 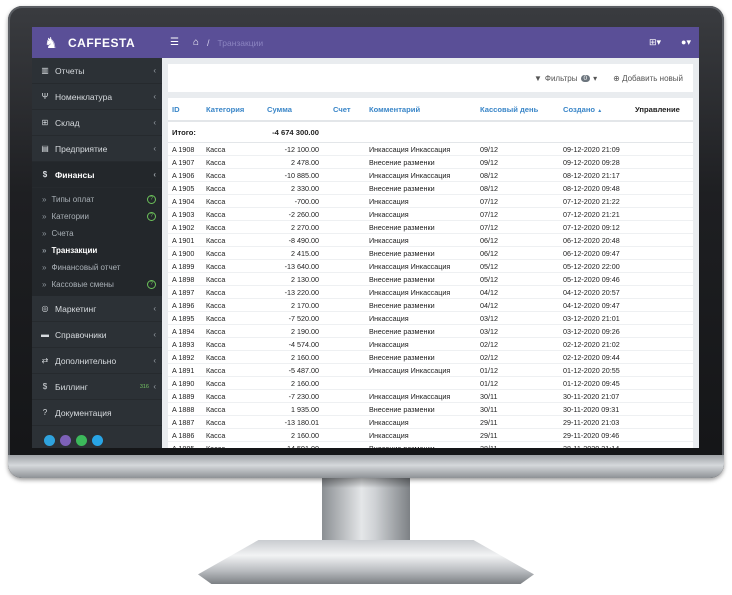 What do you see at coordinates (70, 70) in the screenshot?
I see `sidebar-item-label: Отчеты` at bounding box center [70, 70].